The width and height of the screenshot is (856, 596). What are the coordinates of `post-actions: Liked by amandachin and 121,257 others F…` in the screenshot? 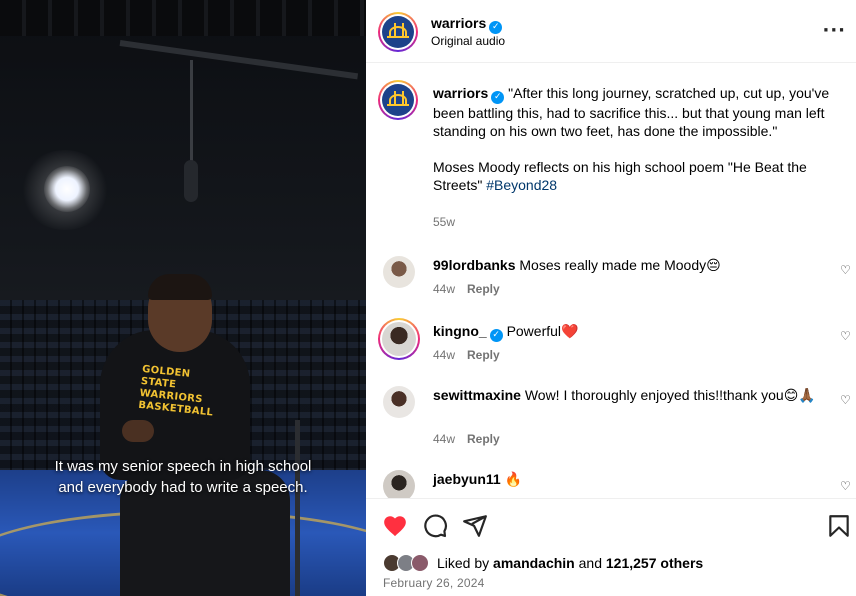 It's located at (611, 547).